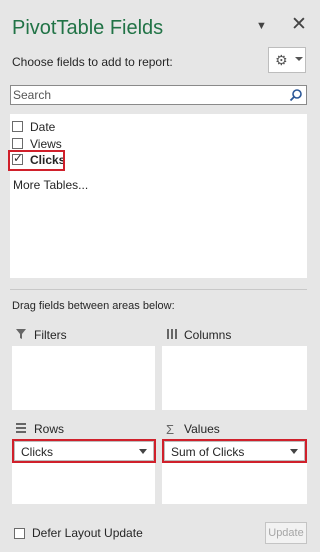 The height and width of the screenshot is (552, 320). Describe the element at coordinates (93, 306) in the screenshot. I see `drag-fields-label: Drag fields between areas below:` at that location.